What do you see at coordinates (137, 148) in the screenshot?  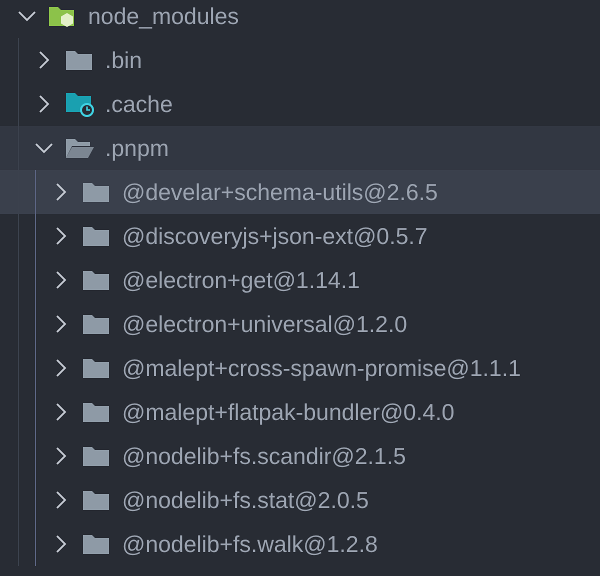 I see `folder-name: .pnpm` at bounding box center [137, 148].